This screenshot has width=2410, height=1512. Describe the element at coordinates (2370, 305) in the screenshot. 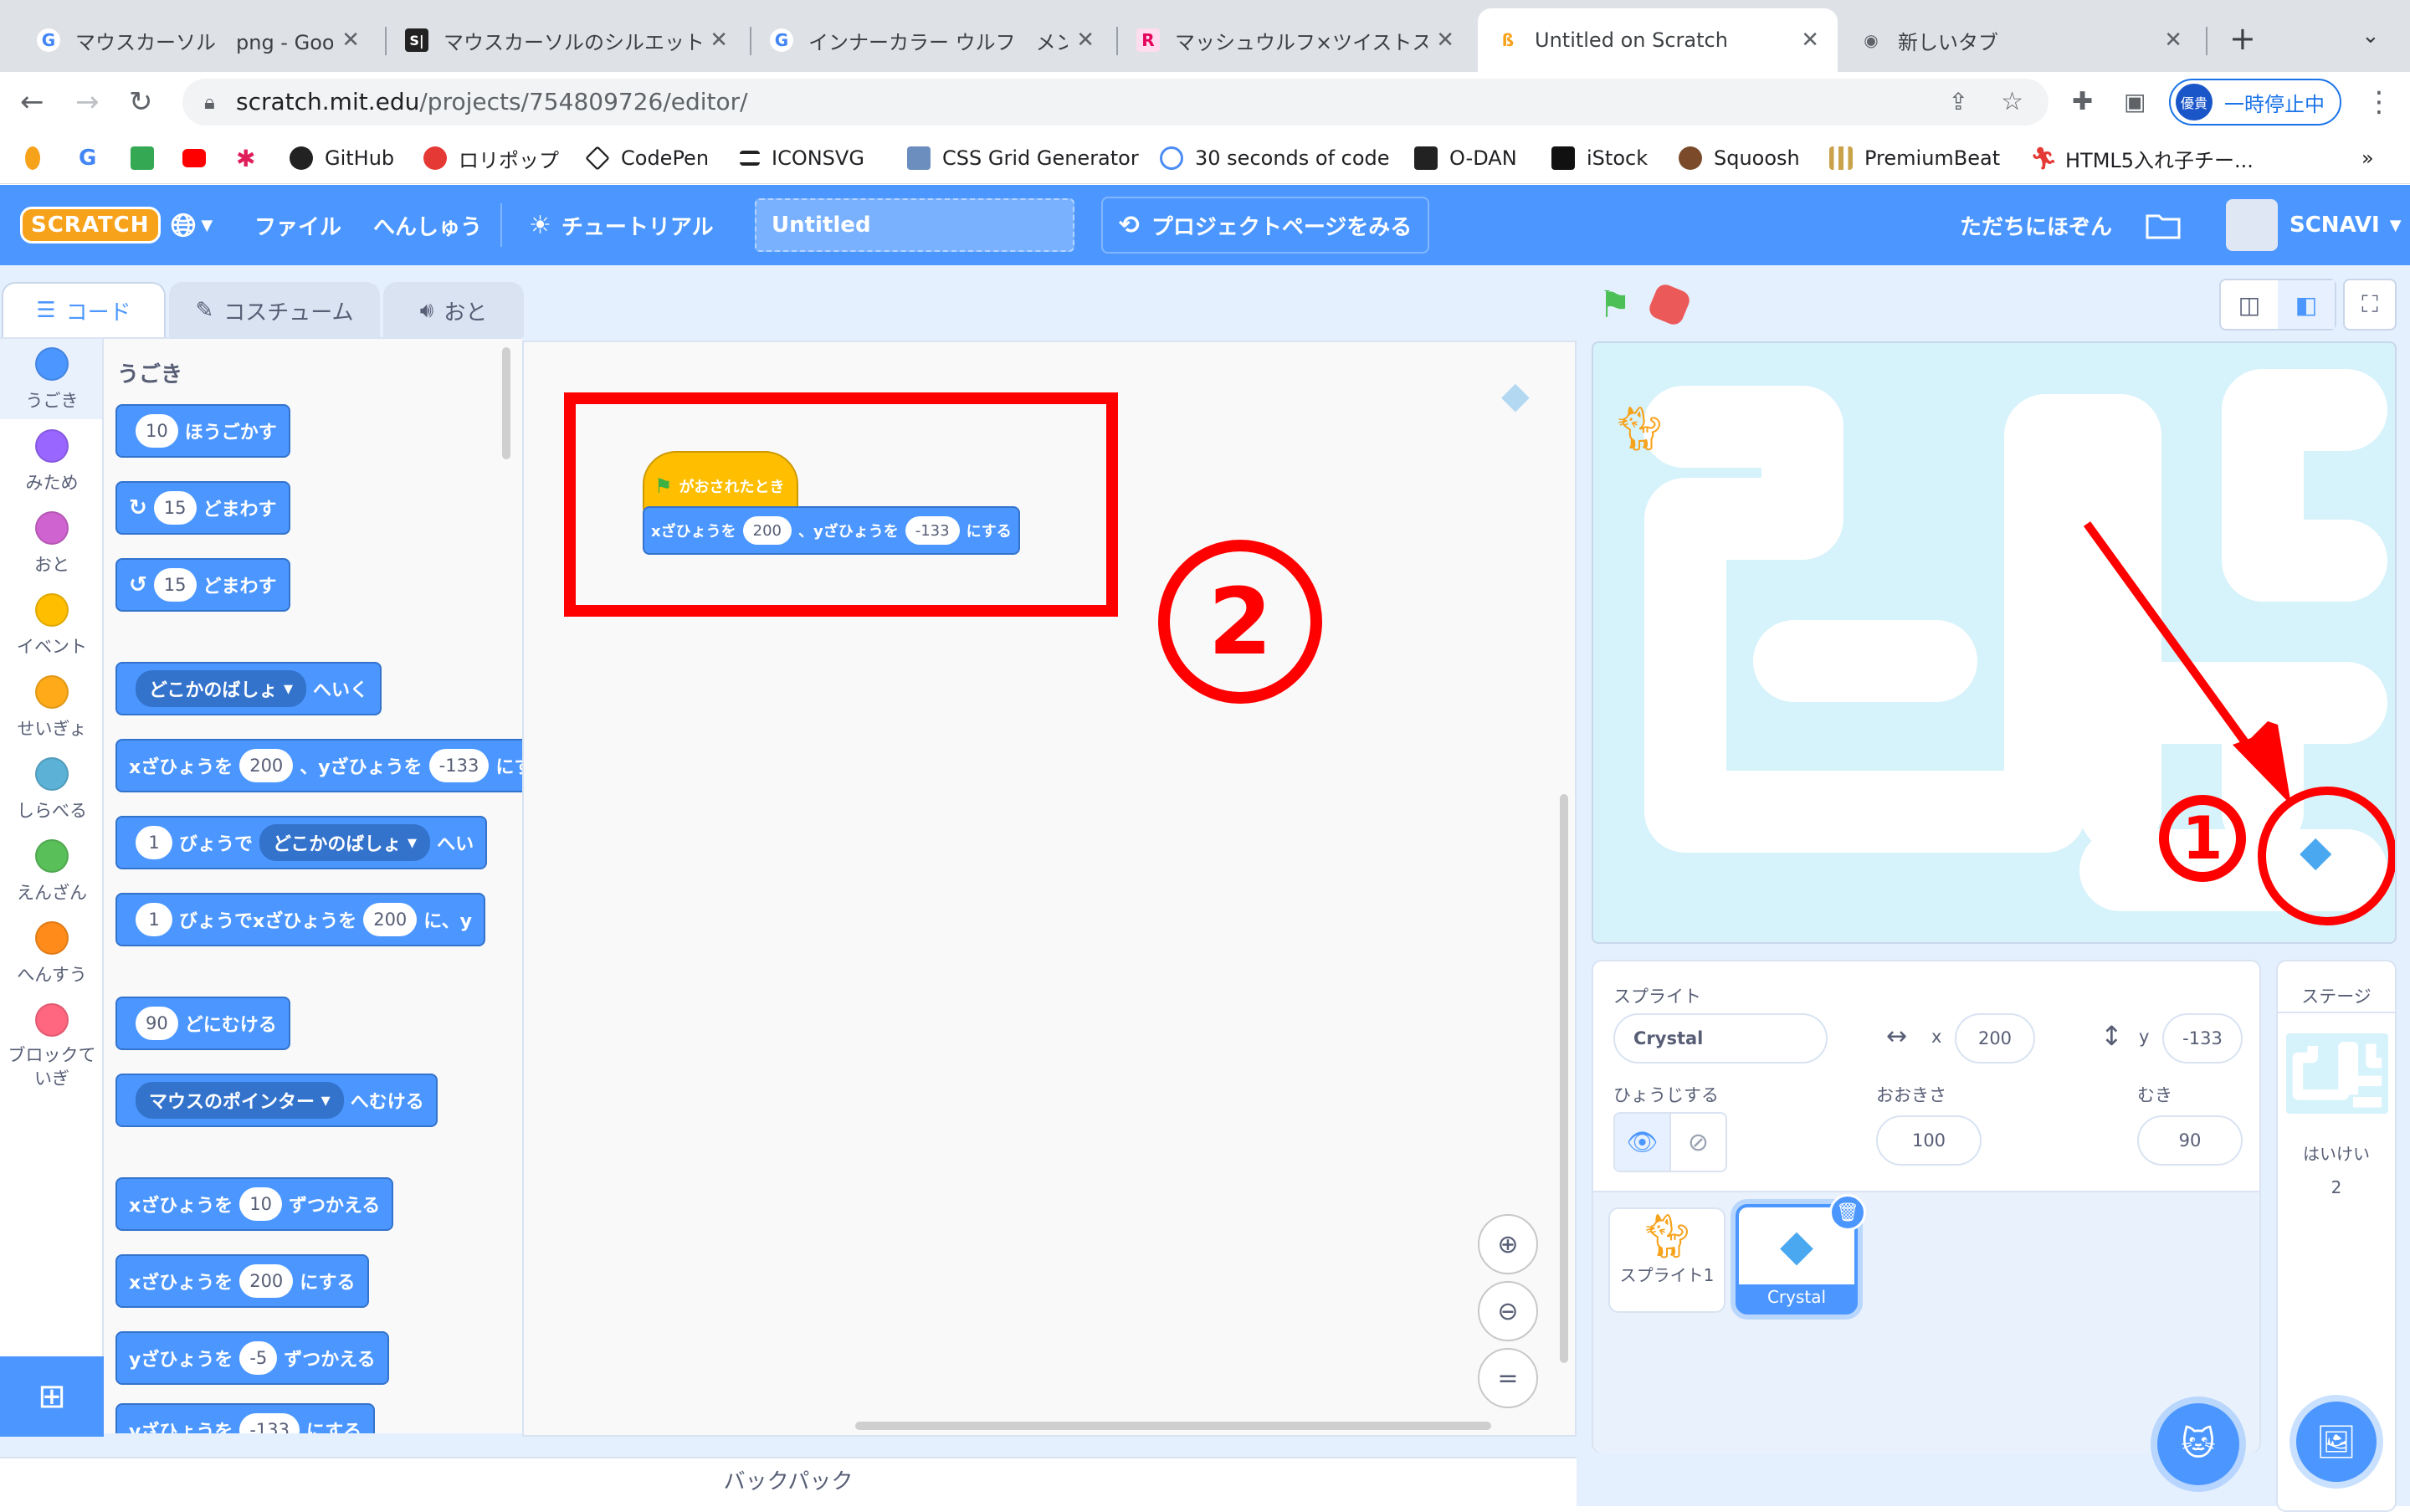

I see `fullscreen-icon: ⛶` at that location.